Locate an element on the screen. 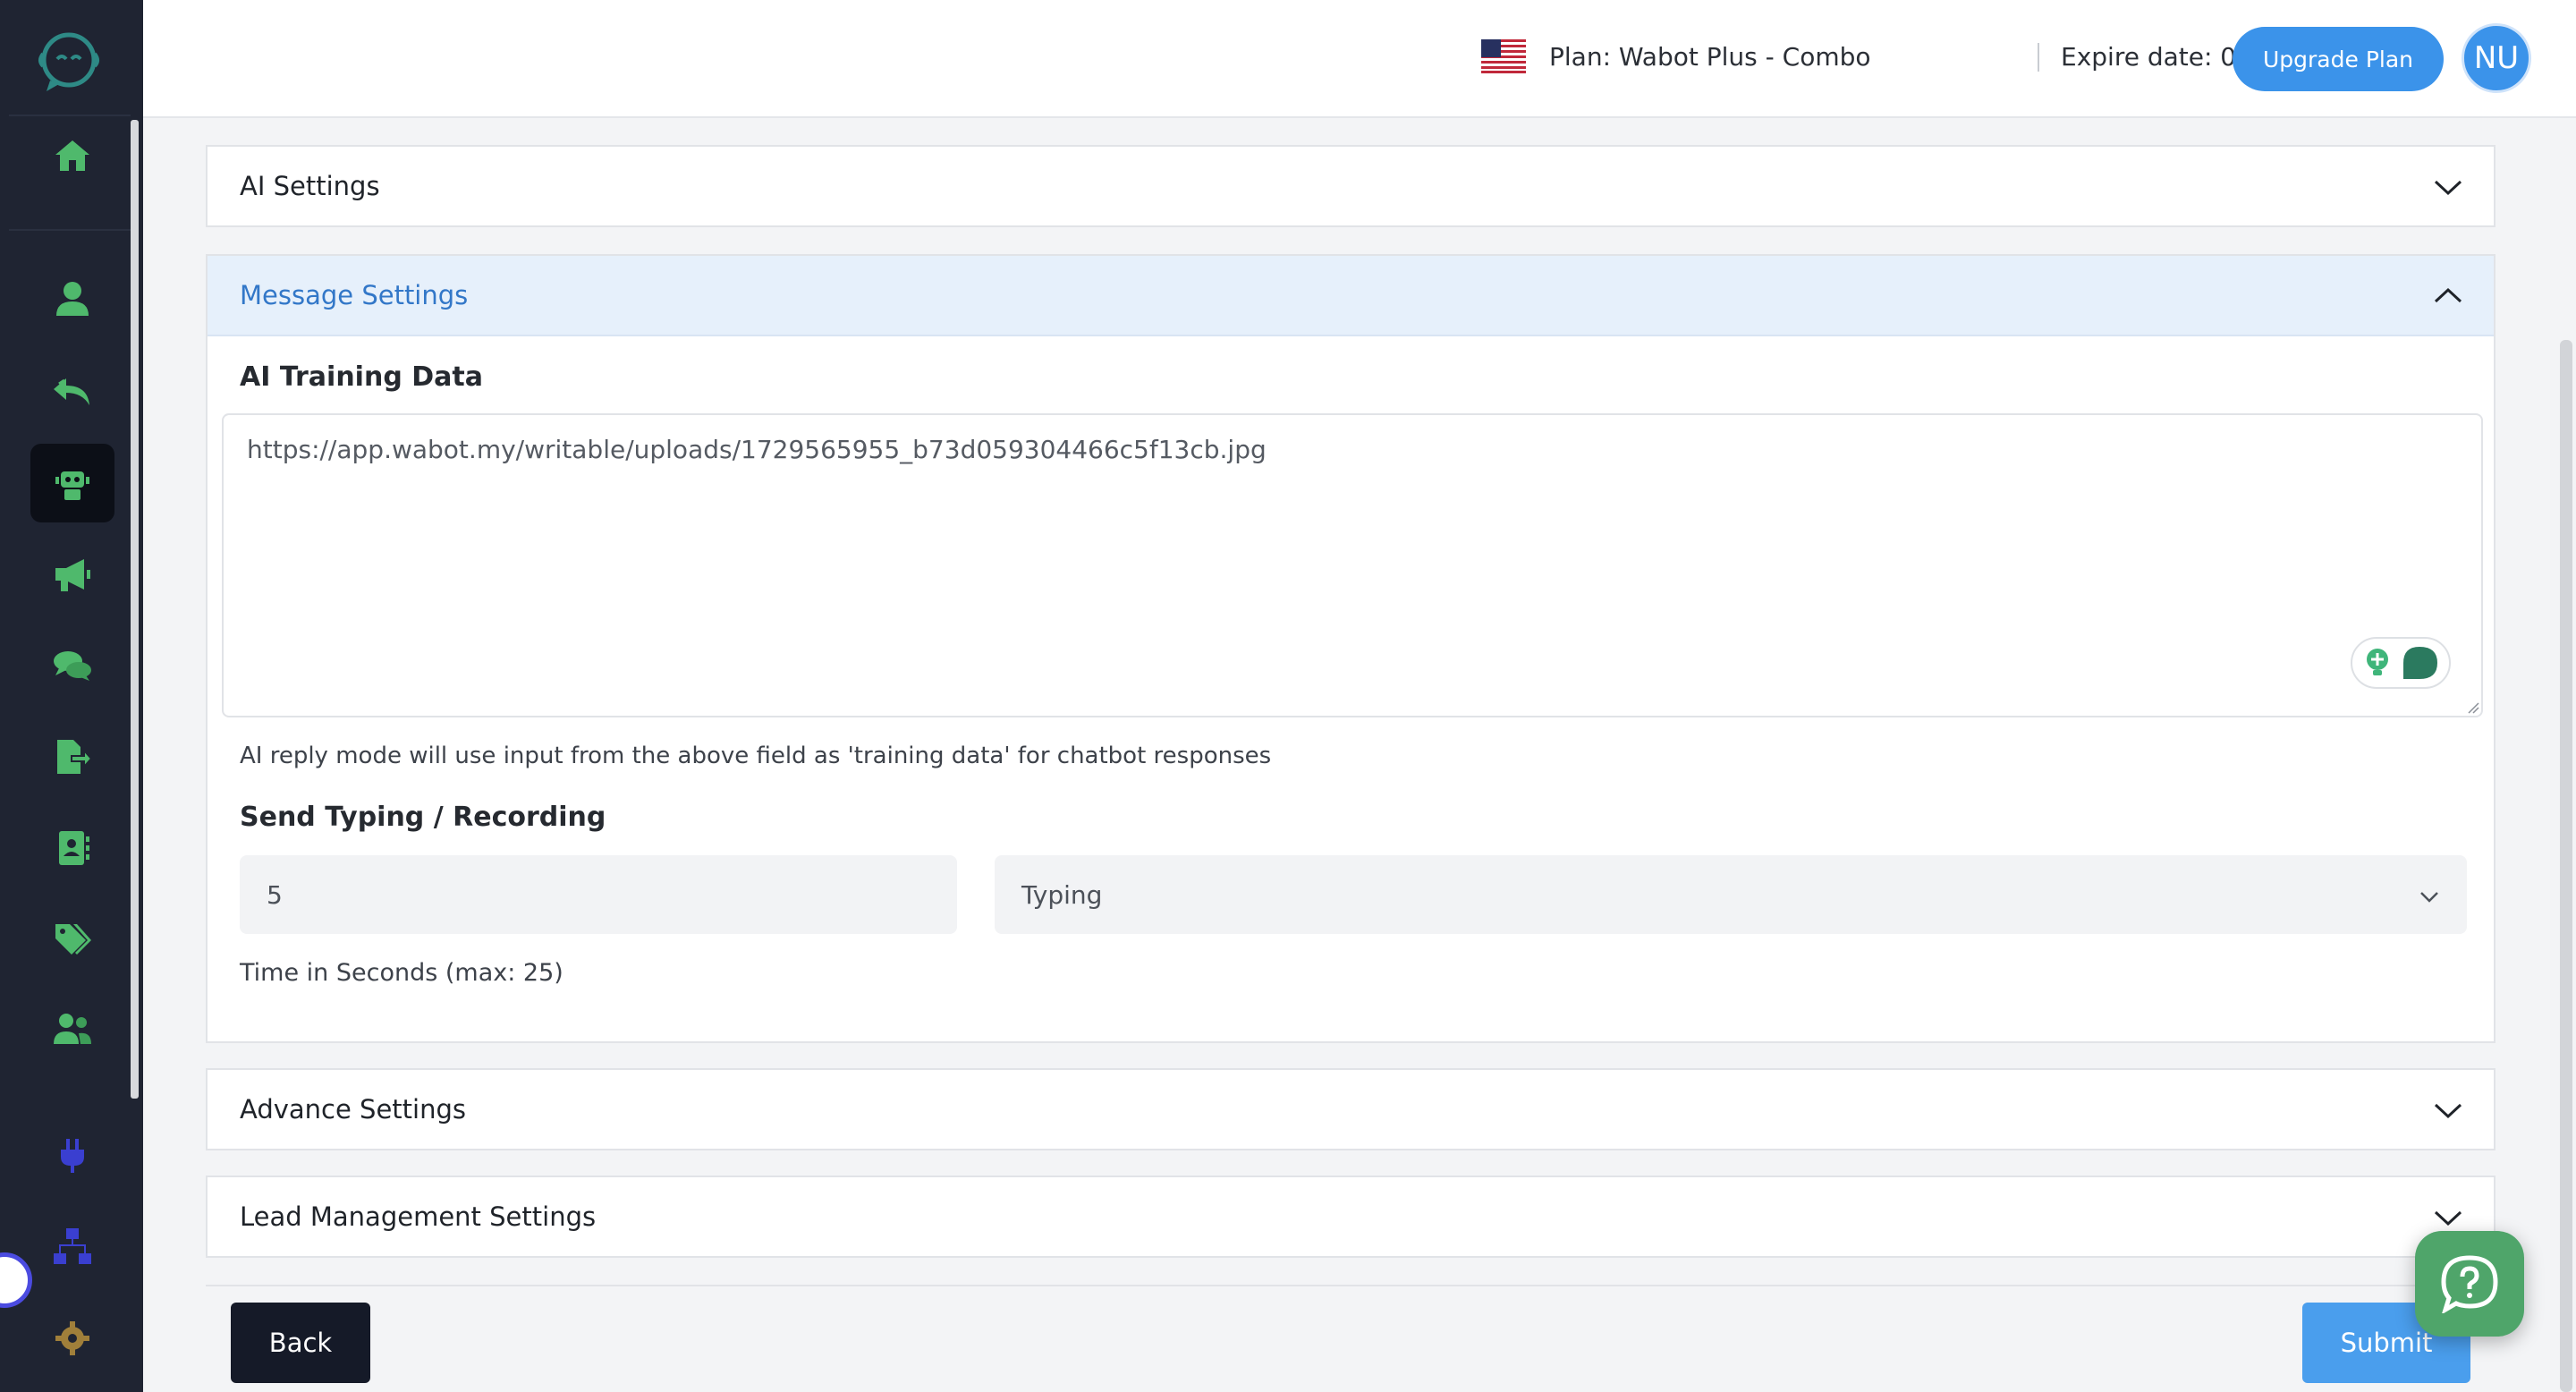  chevron-up-icon is located at coordinates (2448, 295).